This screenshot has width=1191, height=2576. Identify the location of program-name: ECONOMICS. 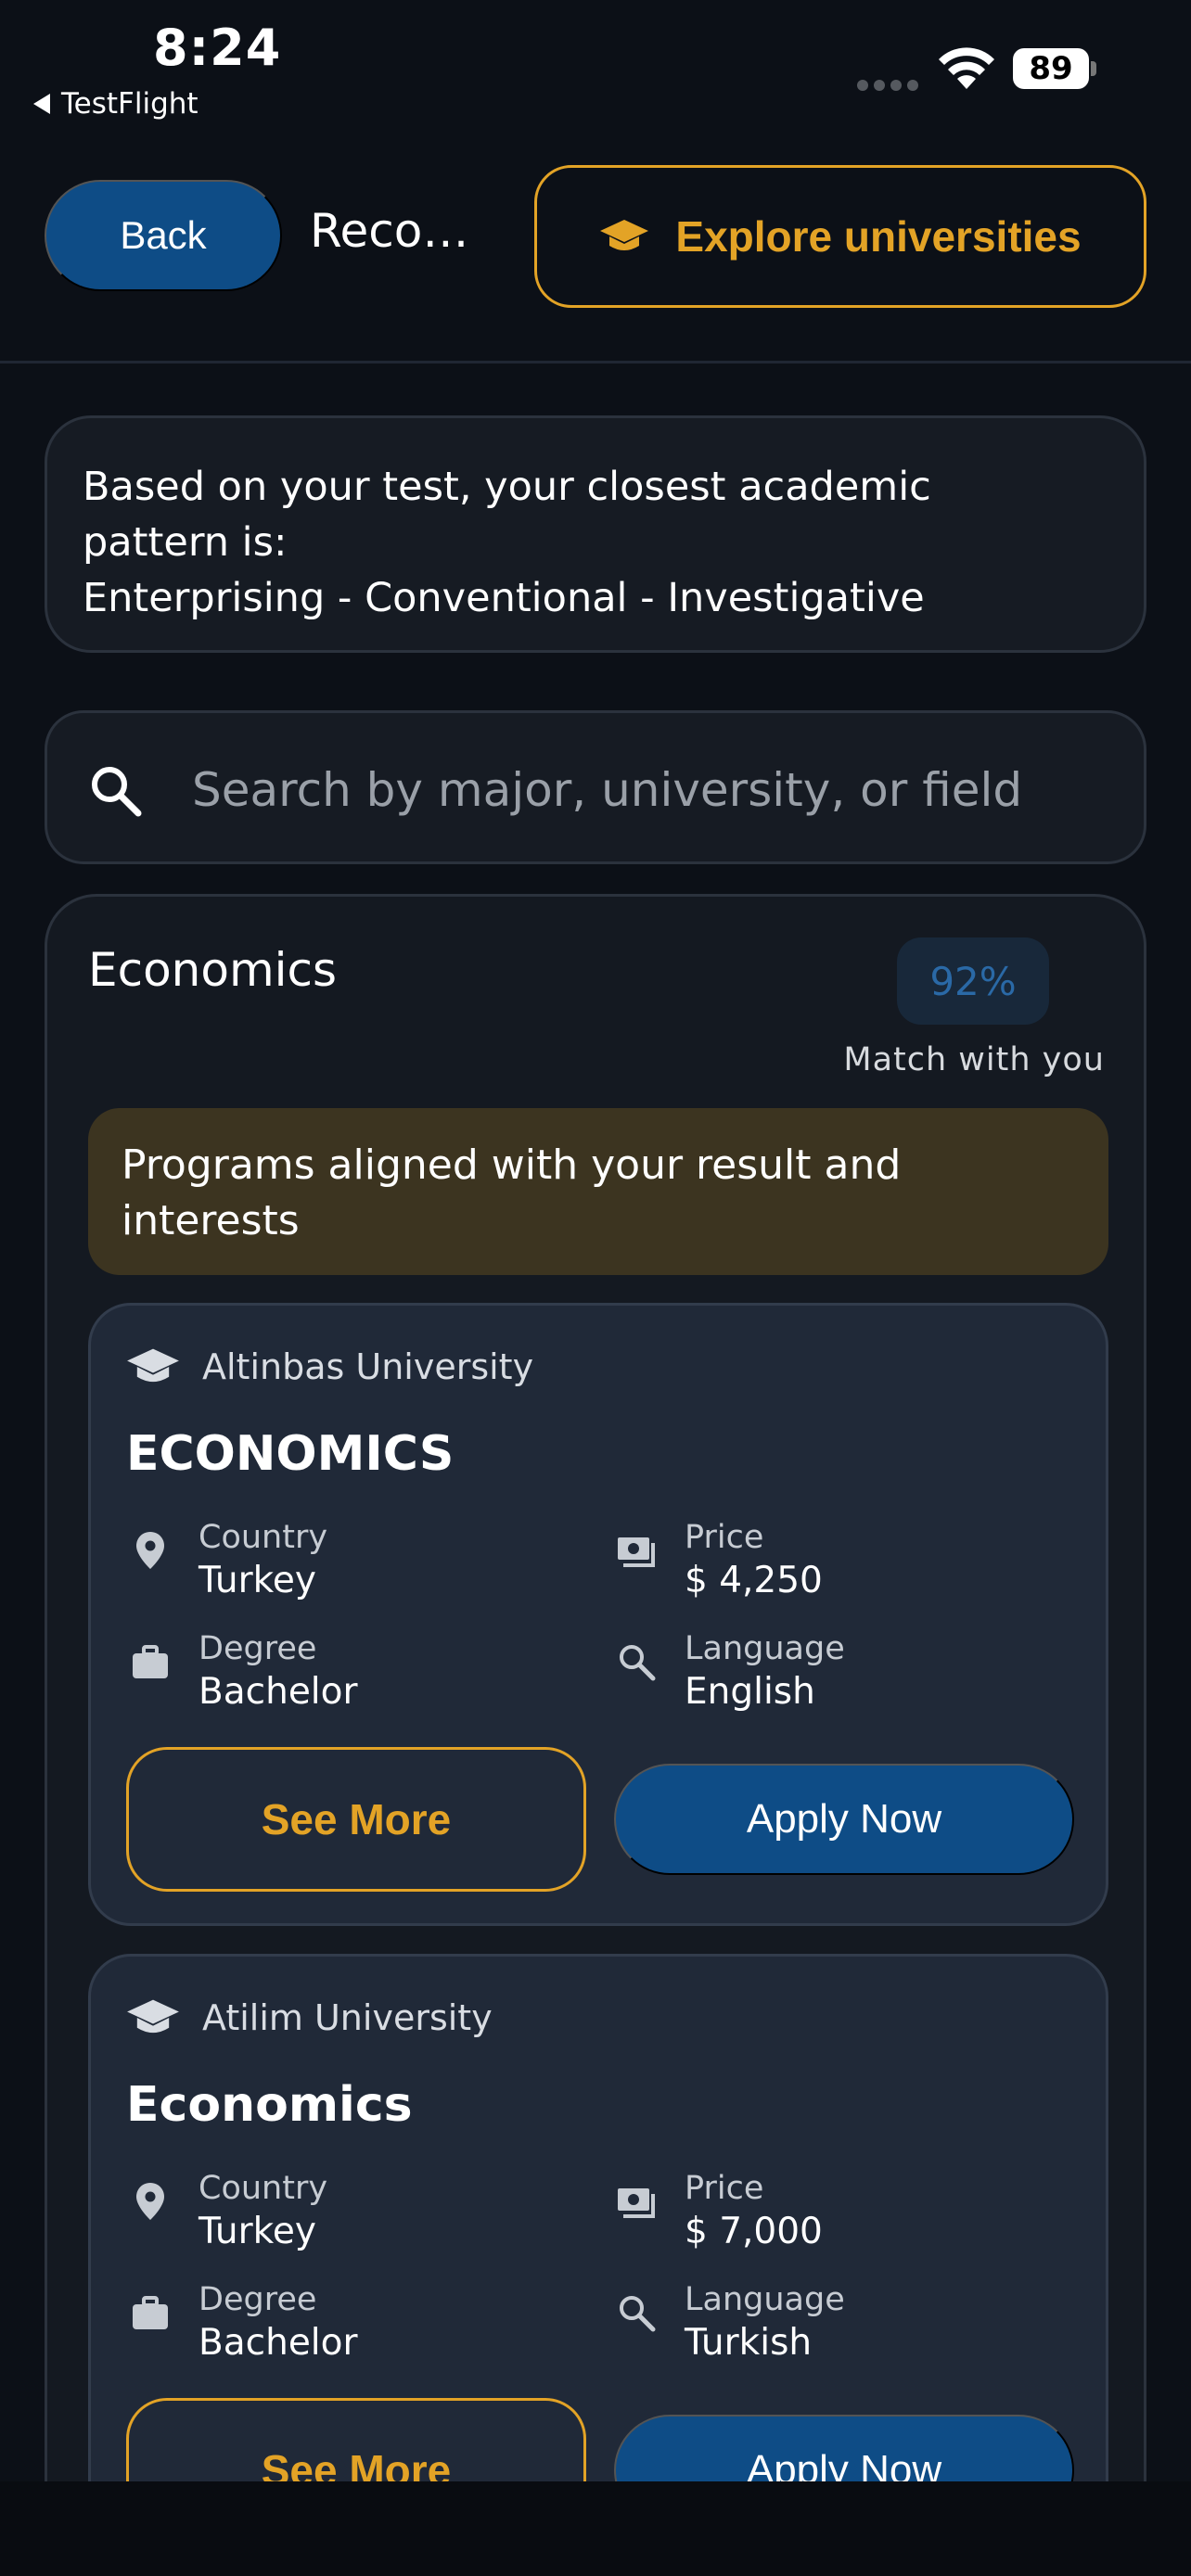
(290, 1454).